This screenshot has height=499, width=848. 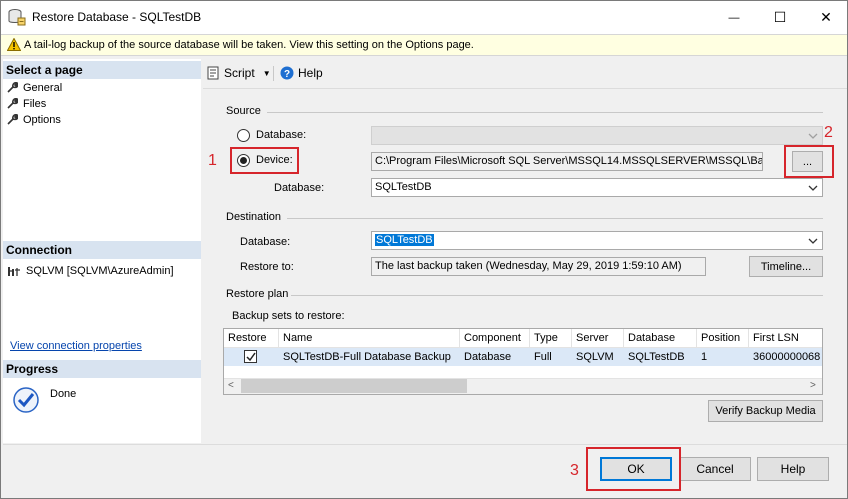 I want to click on verify-backup-media-button: Verify Backup Media, so click(x=765, y=411).